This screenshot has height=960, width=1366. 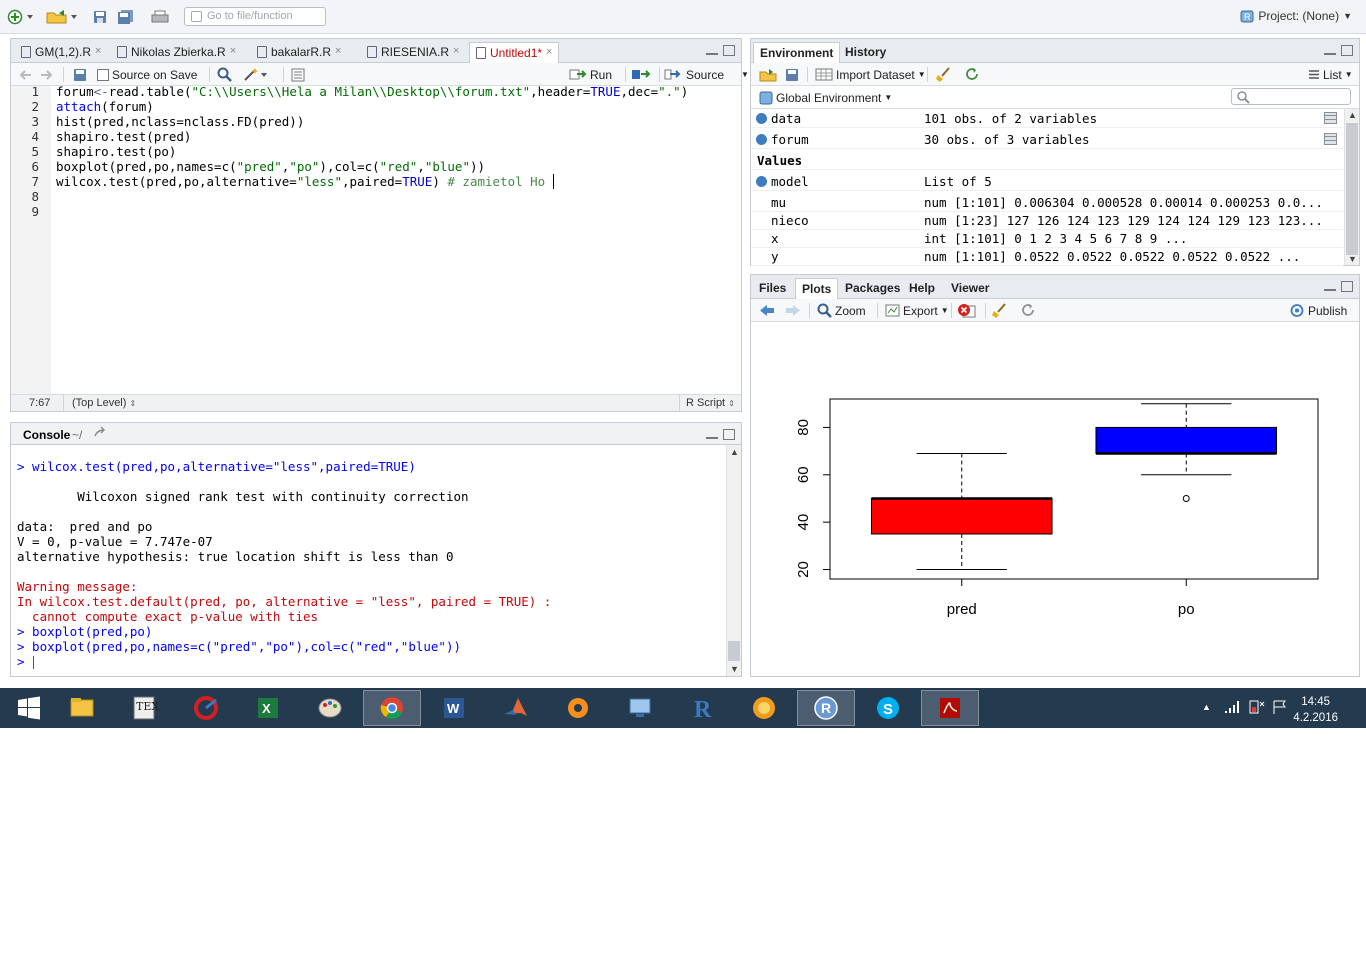 I want to click on source-button: Source ▼, so click(x=706, y=74).